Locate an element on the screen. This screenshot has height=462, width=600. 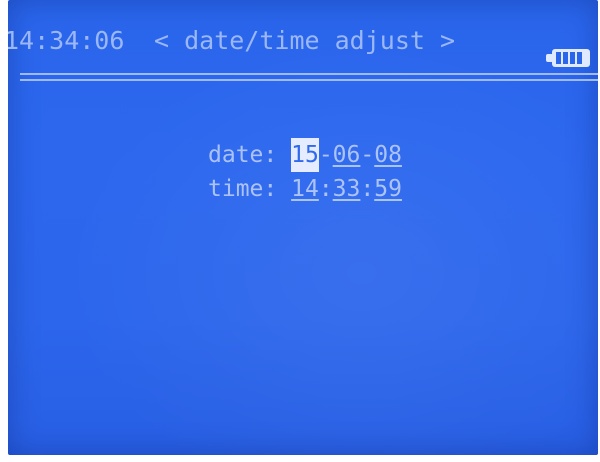
time-seconds-field: 59 is located at coordinates (388, 189).